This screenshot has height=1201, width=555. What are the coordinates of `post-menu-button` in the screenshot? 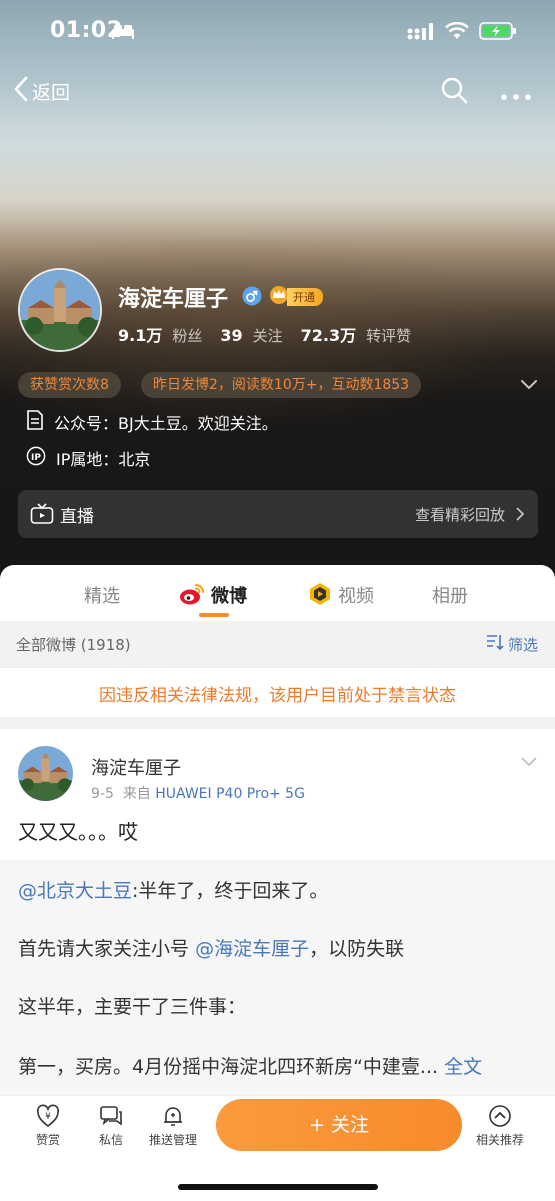 It's located at (529, 762).